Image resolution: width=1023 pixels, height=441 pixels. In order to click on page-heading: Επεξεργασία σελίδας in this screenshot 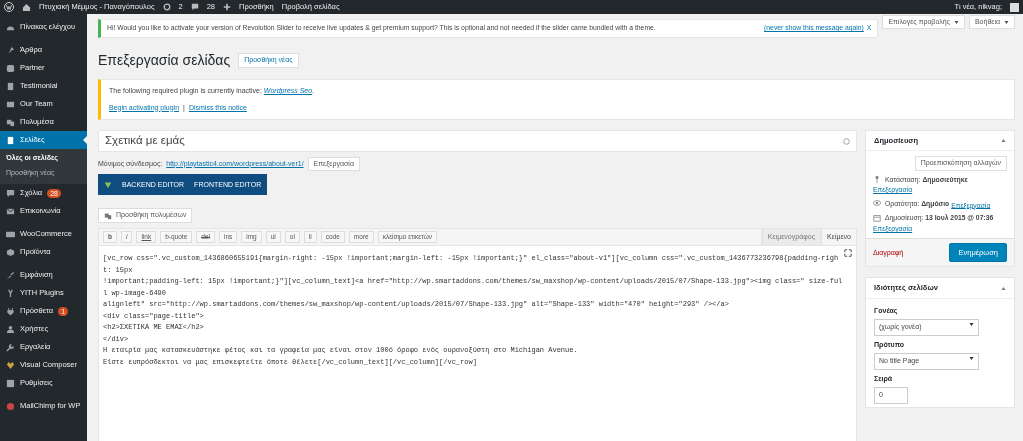, I will do `click(164, 60)`.